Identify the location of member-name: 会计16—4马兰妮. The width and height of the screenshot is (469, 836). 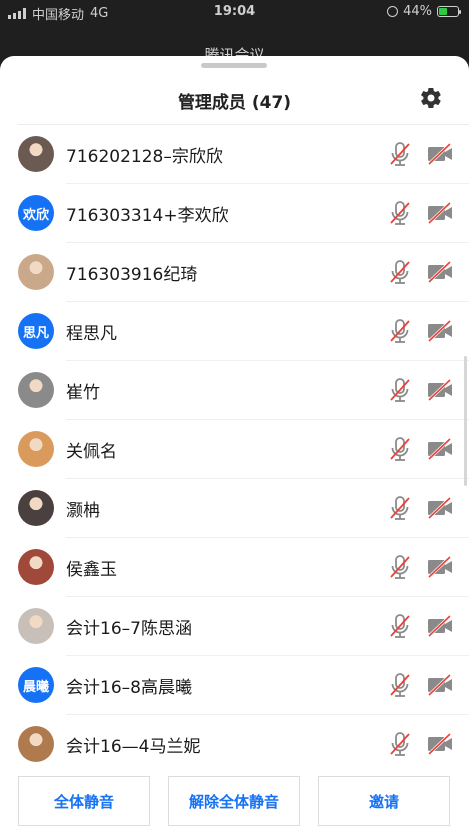
(133, 747).